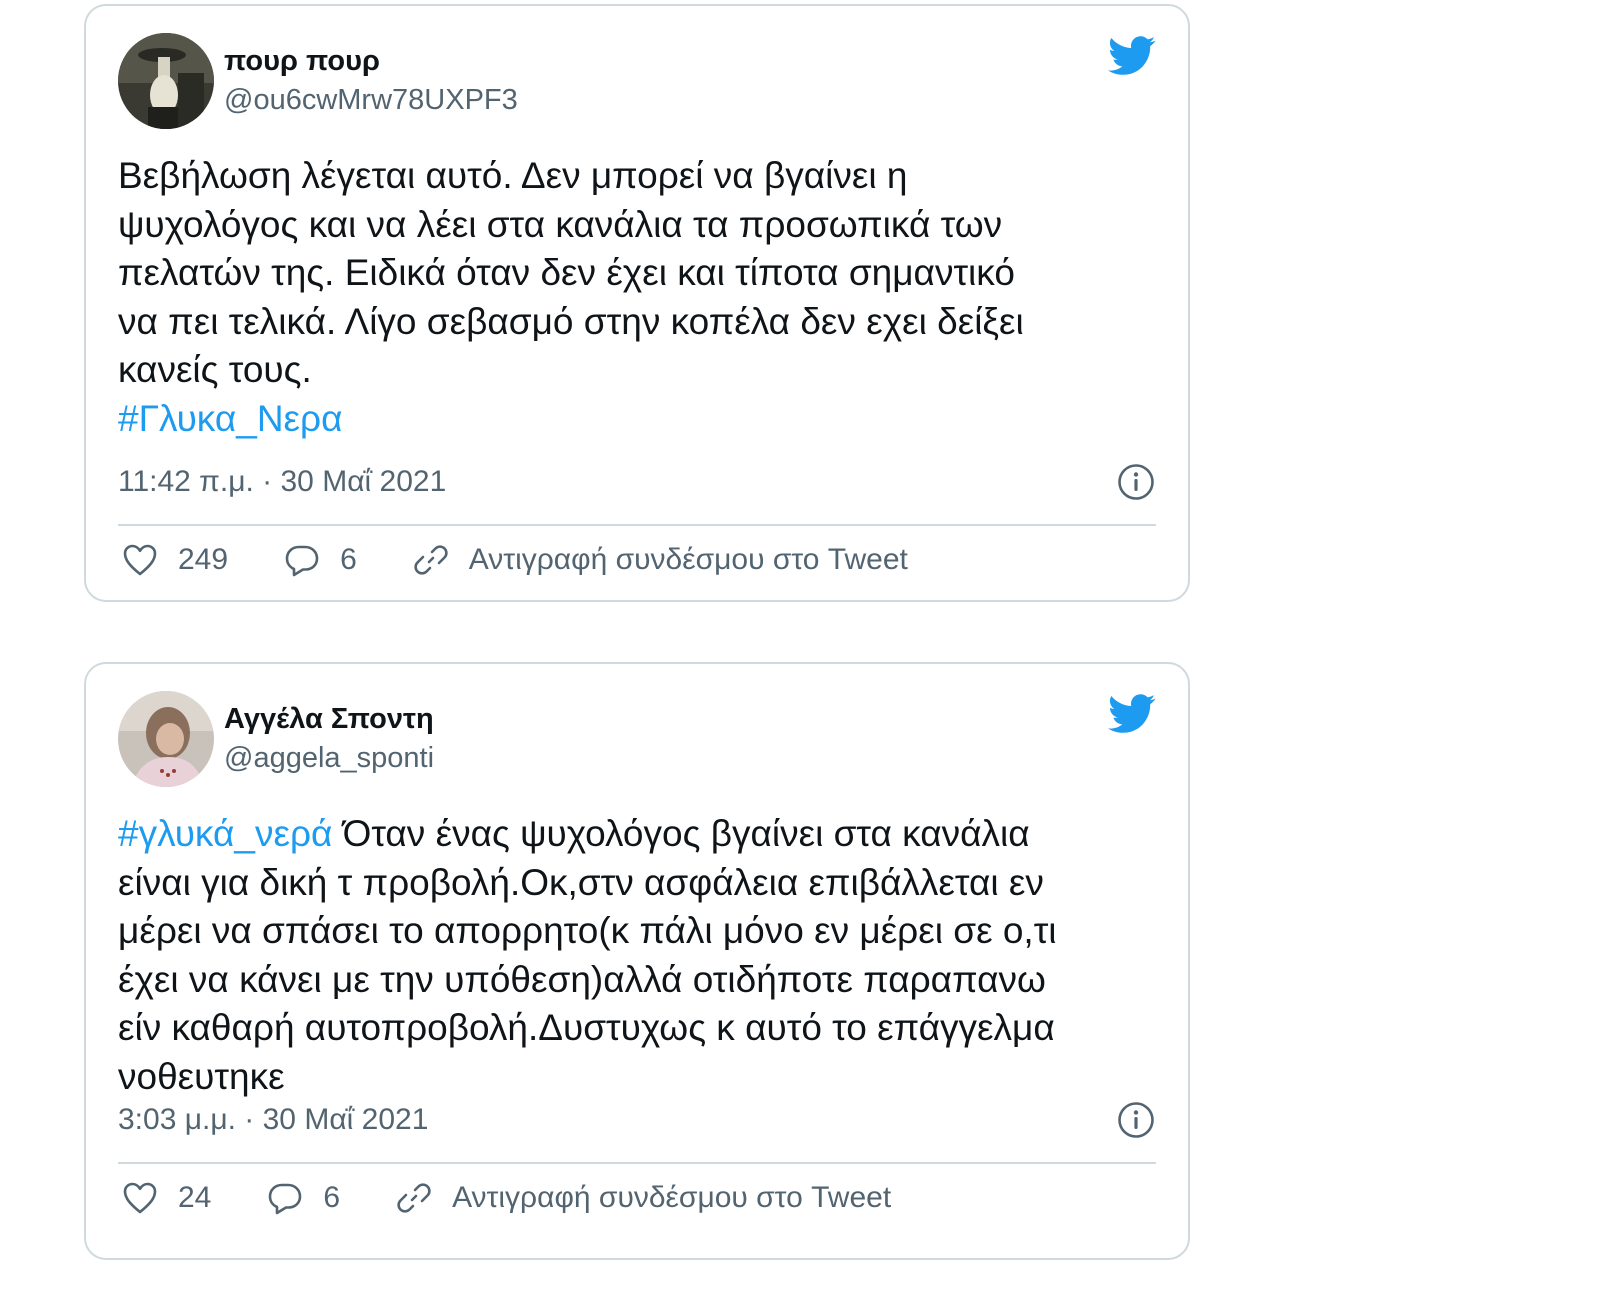 This screenshot has height=1294, width=1600. What do you see at coordinates (637, 482) in the screenshot?
I see `tweet-meta: 11:42 π.μ. · 30 Μαΐ 2021` at bounding box center [637, 482].